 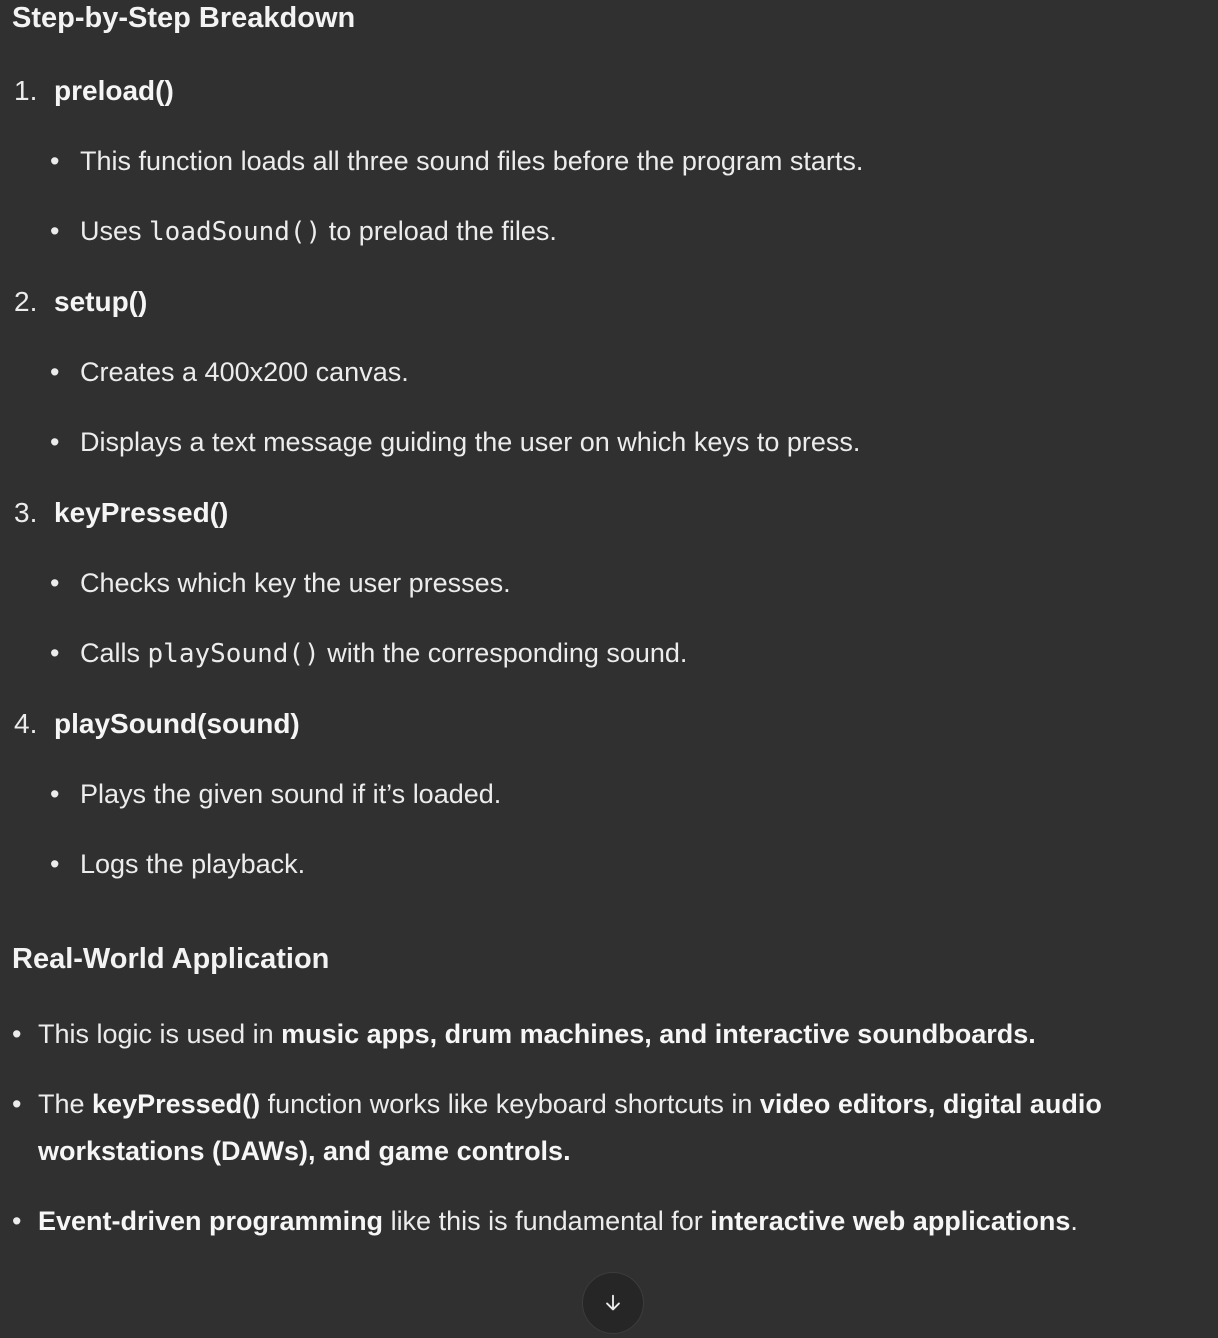 What do you see at coordinates (1074, 1221) in the screenshot?
I see `item-text: .` at bounding box center [1074, 1221].